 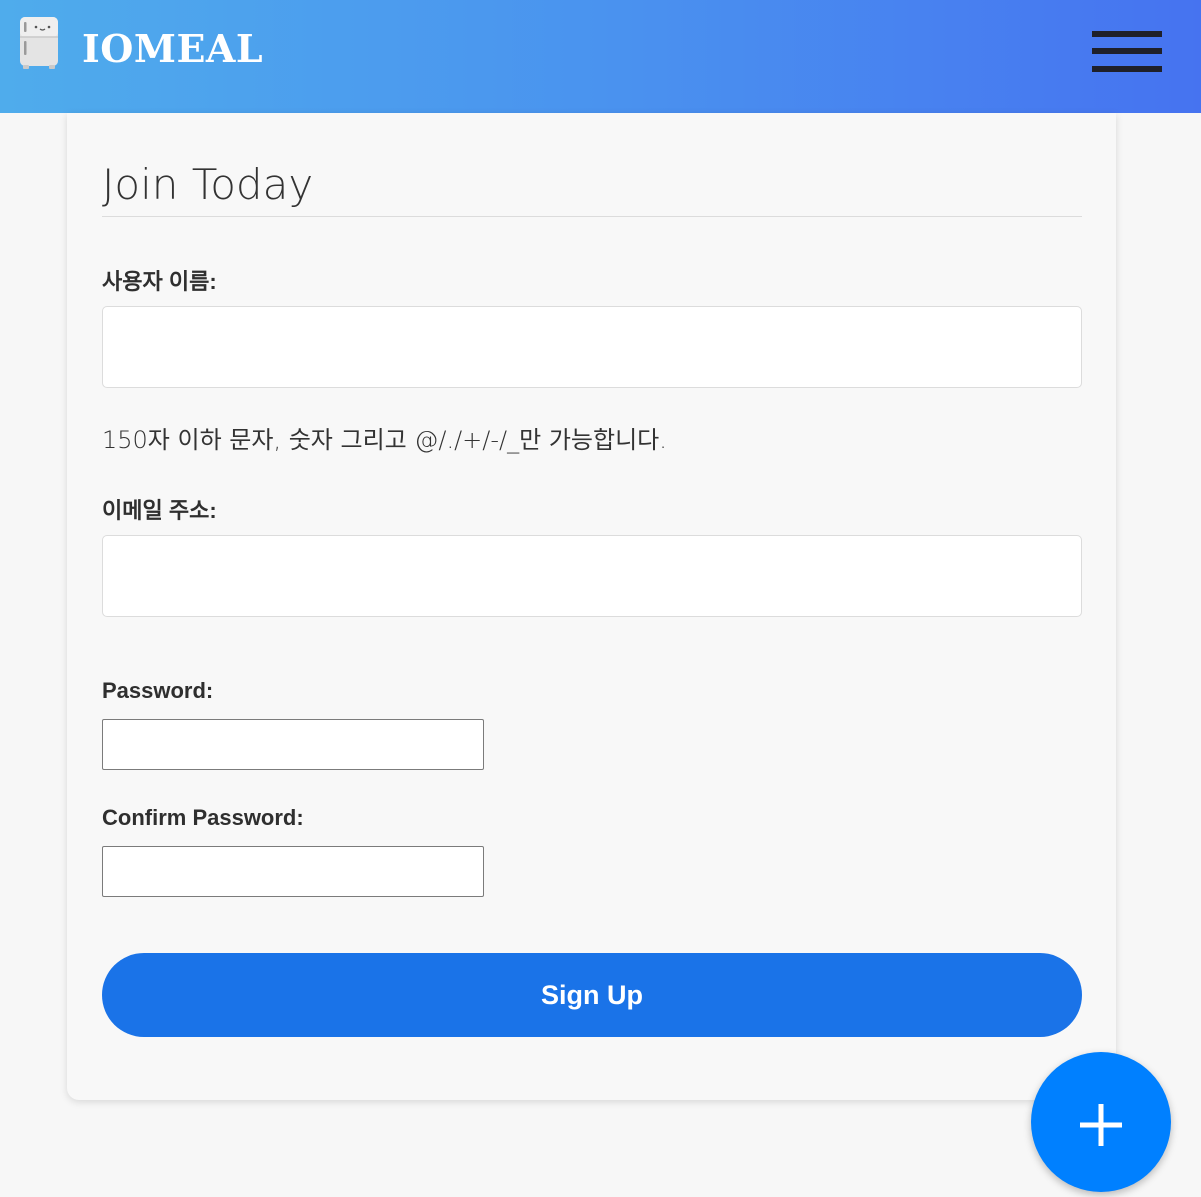 What do you see at coordinates (159, 510) in the screenshot?
I see `email-label: 이메일 주소:` at bounding box center [159, 510].